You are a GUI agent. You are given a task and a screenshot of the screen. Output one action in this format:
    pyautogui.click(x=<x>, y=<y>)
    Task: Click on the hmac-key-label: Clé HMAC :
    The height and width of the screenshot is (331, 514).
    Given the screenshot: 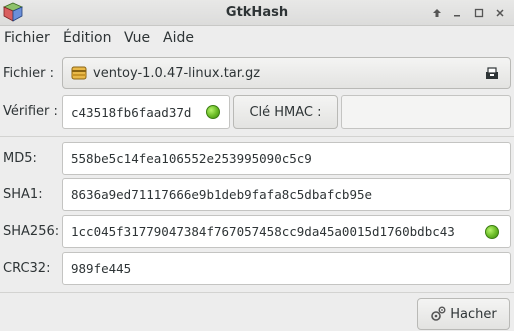 What is the action you would take?
    pyautogui.click(x=285, y=112)
    